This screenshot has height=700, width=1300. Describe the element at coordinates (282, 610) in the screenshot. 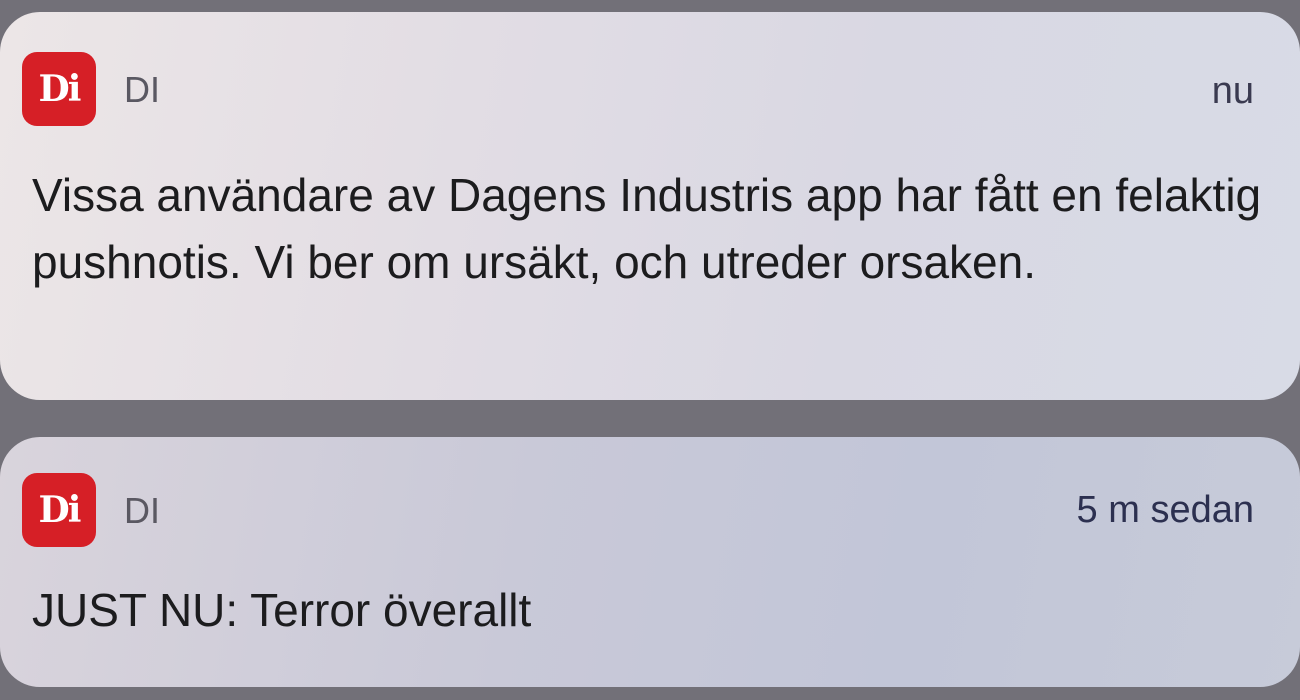

I see `notification-message: JUST NU: Terror överallt` at that location.